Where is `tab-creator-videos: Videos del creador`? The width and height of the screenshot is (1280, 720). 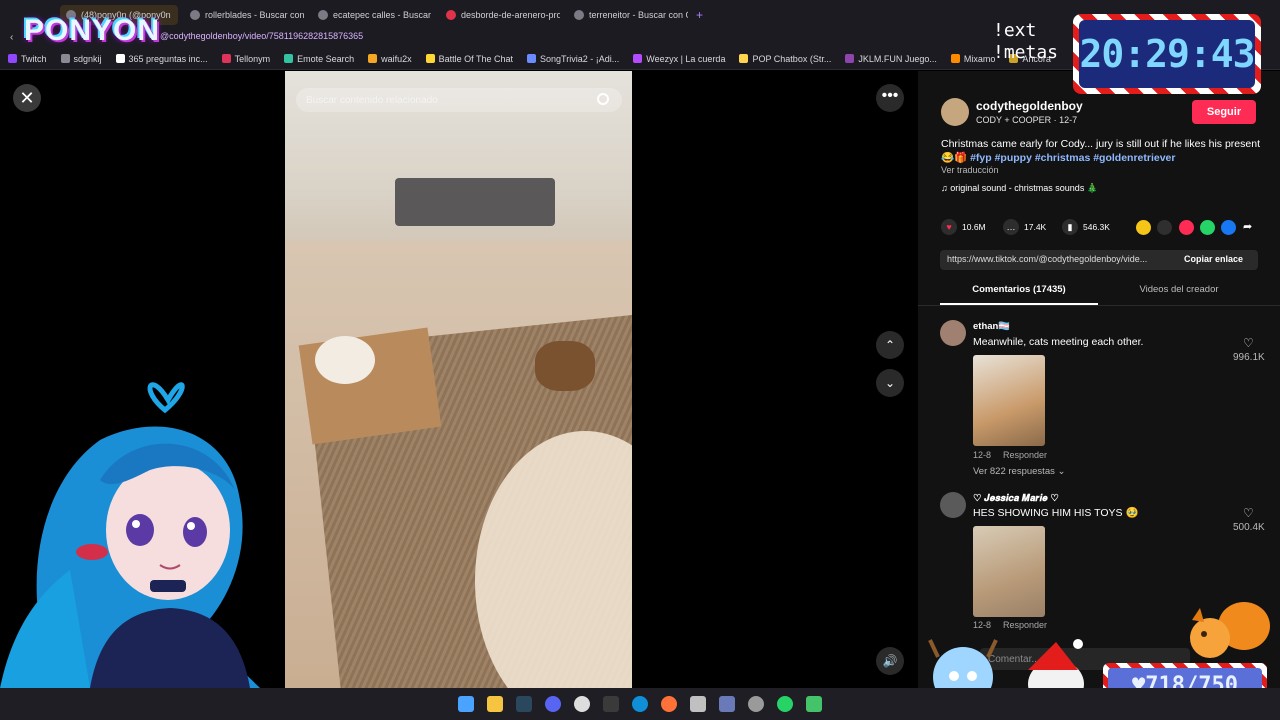 tab-creator-videos: Videos del creador is located at coordinates (1179, 289).